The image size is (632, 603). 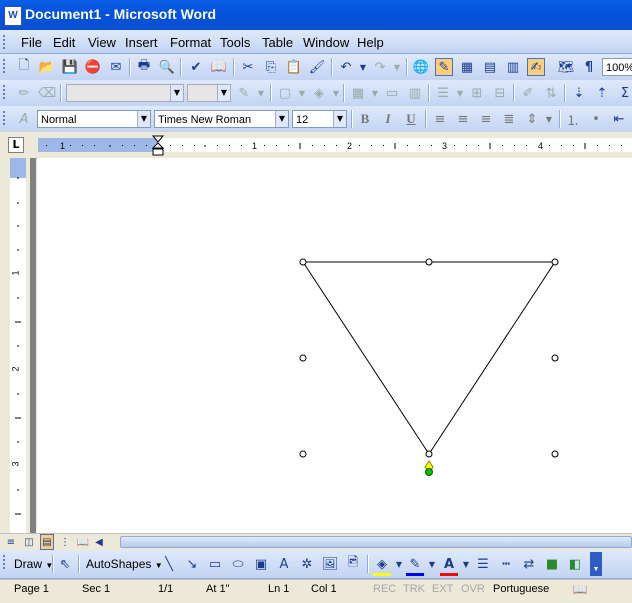 I want to click on underline-button: U, so click(x=411, y=119).